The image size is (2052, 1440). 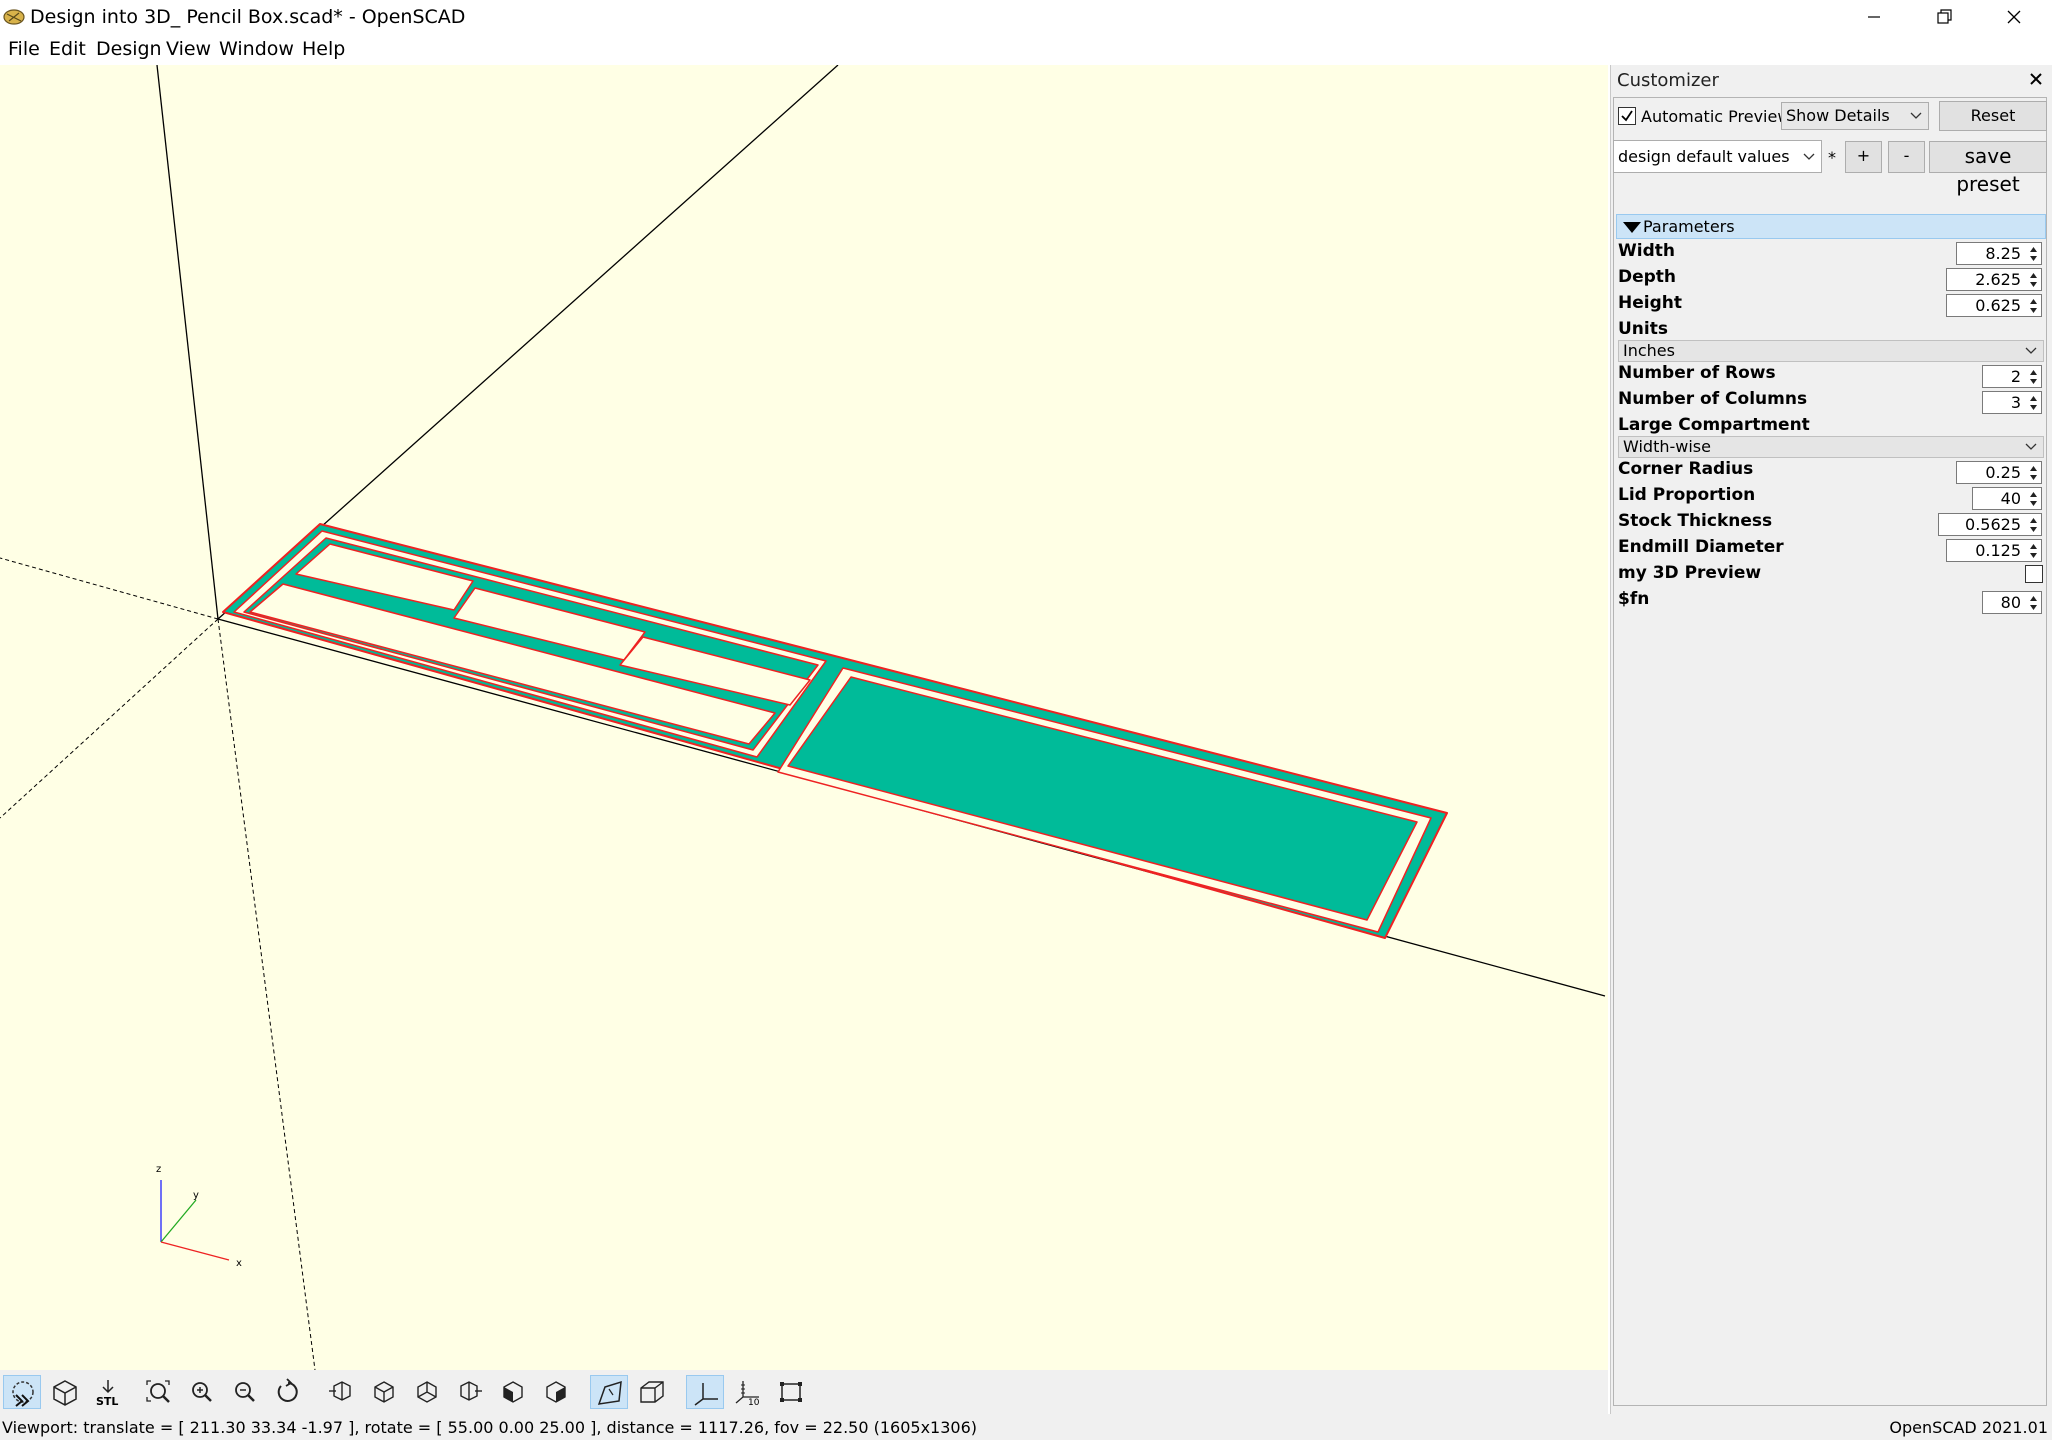 I want to click on param-units-select: Inches, so click(x=1831, y=351).